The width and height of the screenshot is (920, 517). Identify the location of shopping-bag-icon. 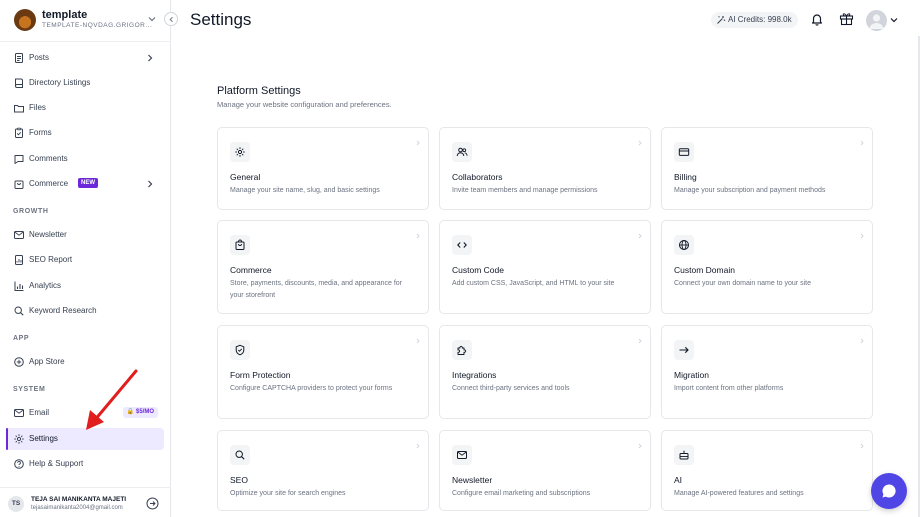
(19, 184).